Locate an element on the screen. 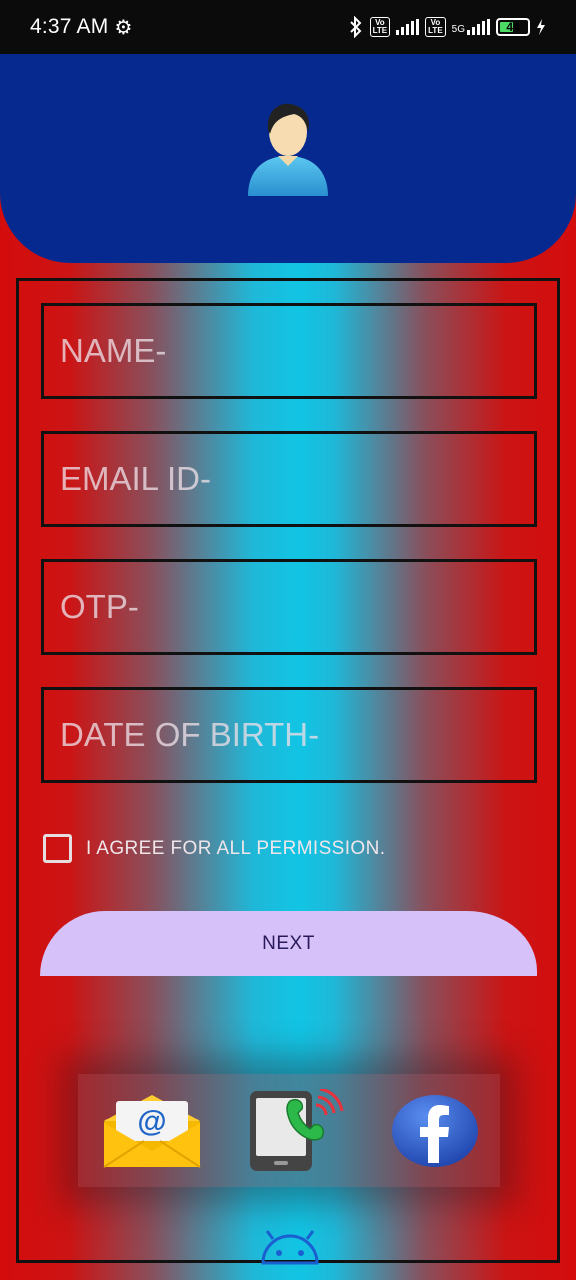  email-field-box is located at coordinates (289, 479).